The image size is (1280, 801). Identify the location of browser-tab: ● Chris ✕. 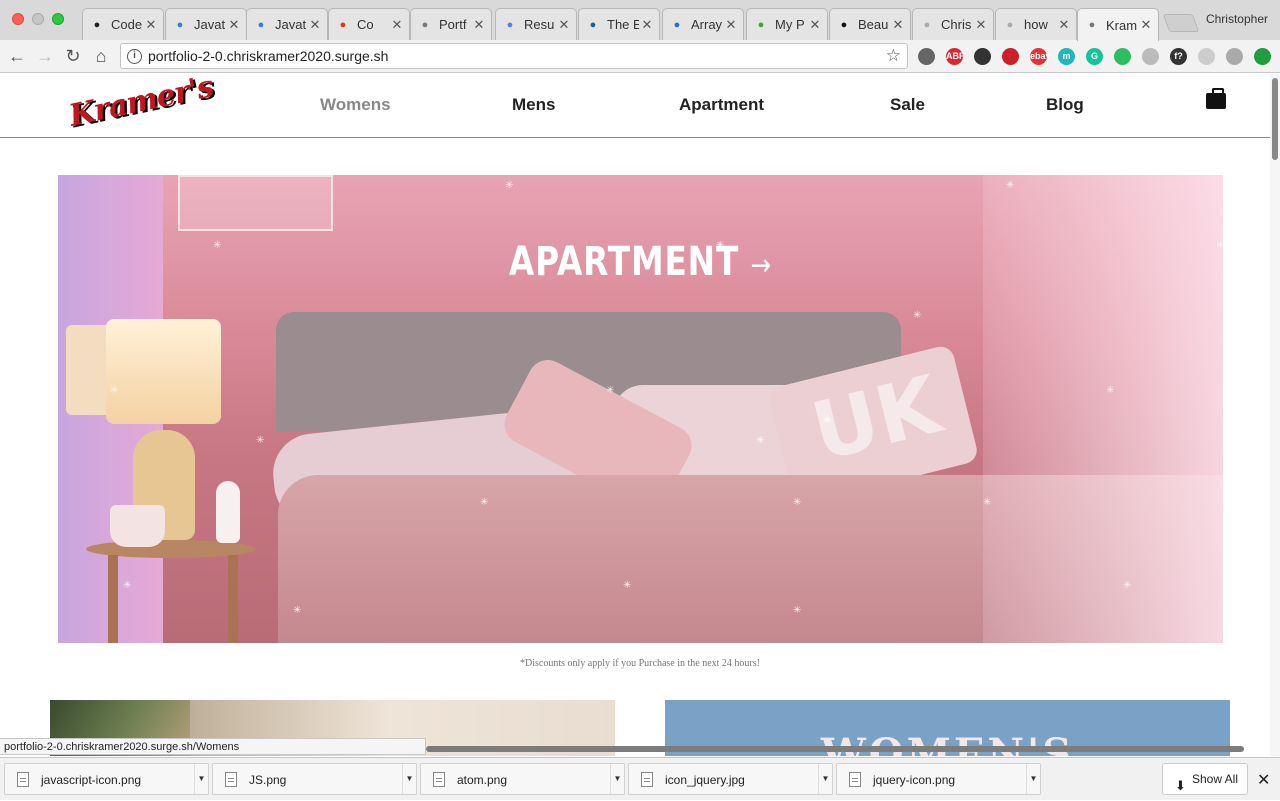
(953, 24).